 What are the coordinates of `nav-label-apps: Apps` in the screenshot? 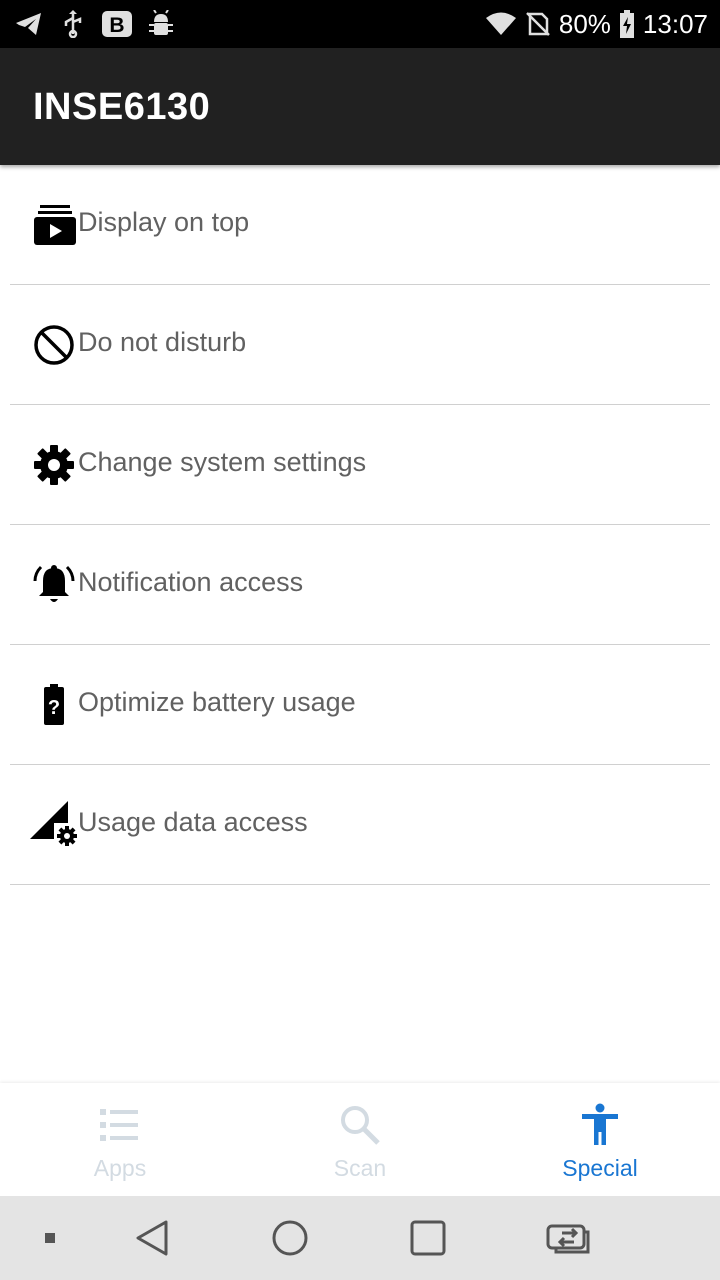 It's located at (120, 1168).